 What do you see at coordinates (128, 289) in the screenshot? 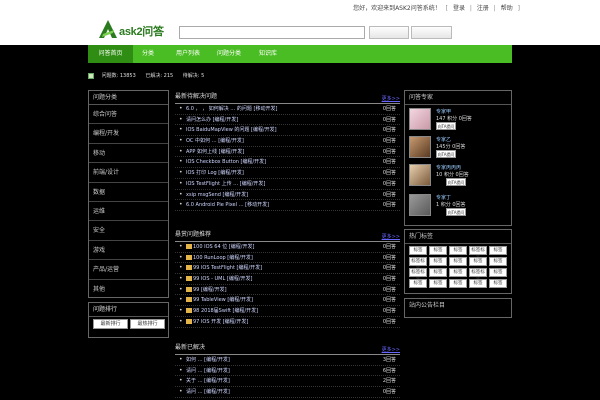
I see `category-item: 其他` at bounding box center [128, 289].